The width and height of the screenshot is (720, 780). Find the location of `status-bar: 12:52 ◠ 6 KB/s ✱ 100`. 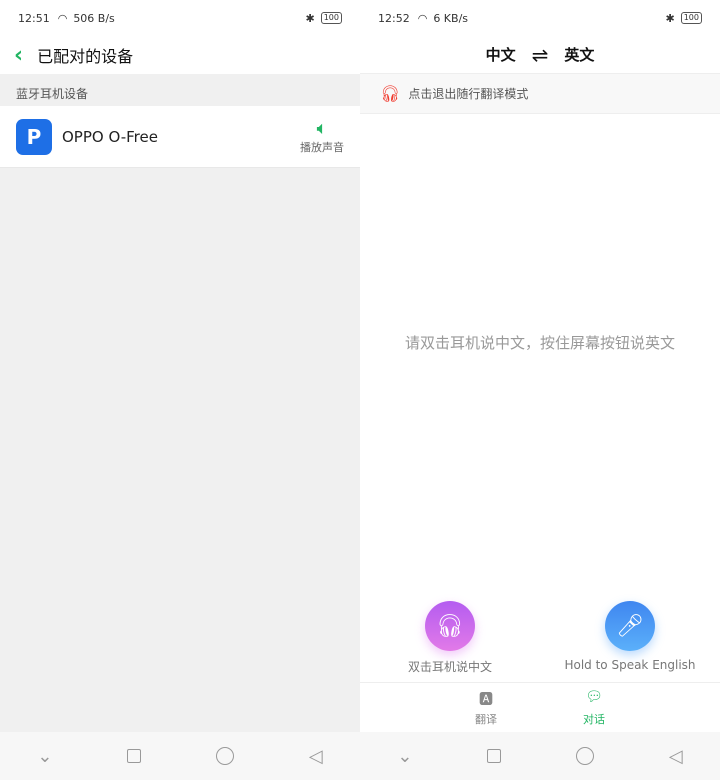

status-bar: 12:52 ◠ 6 KB/s ✱ 100 is located at coordinates (540, 18).